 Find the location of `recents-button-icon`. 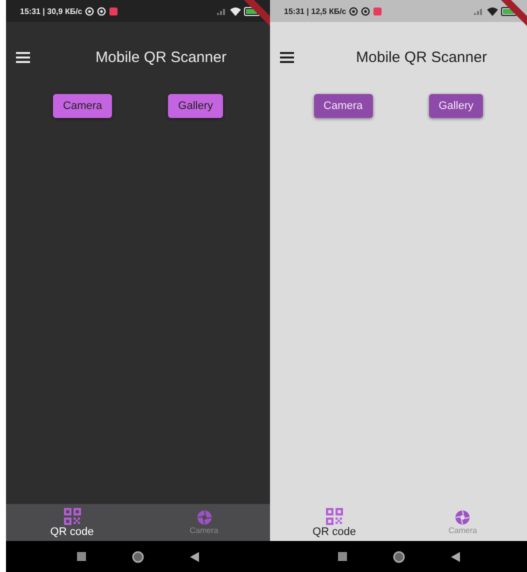

recents-button-icon is located at coordinates (342, 556).